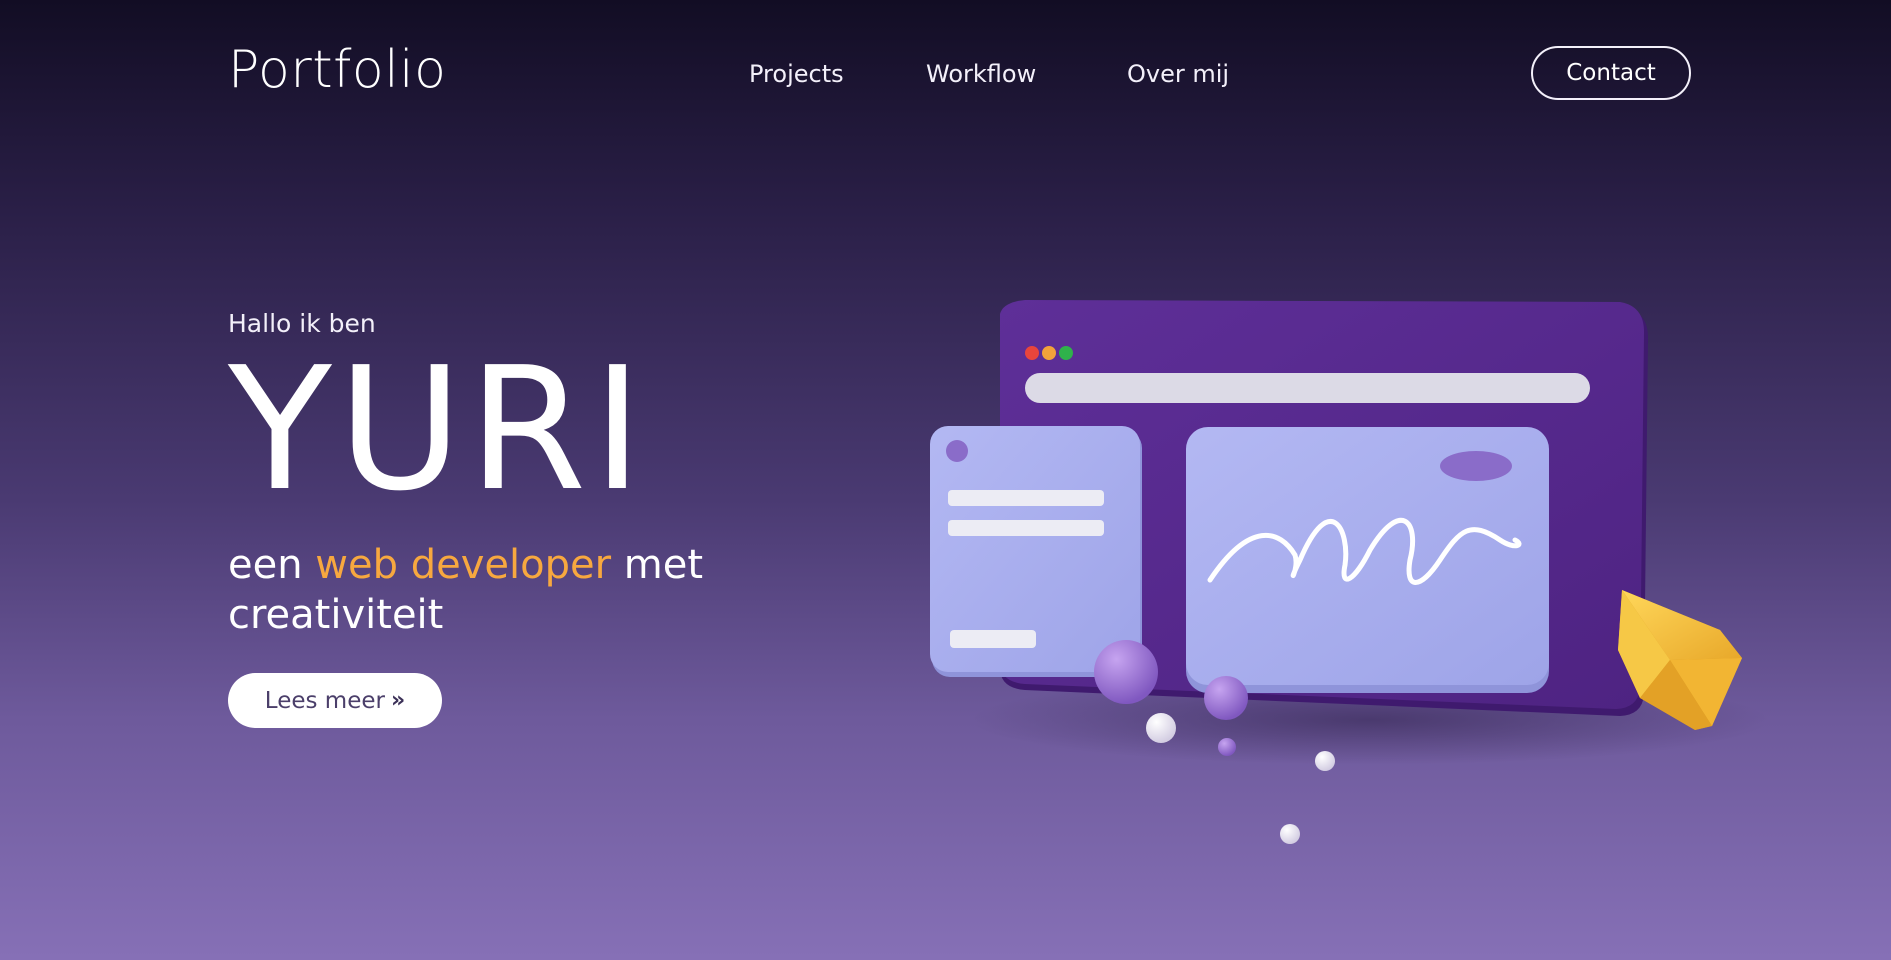  I want to click on close-dot-icon, so click(1032, 353).